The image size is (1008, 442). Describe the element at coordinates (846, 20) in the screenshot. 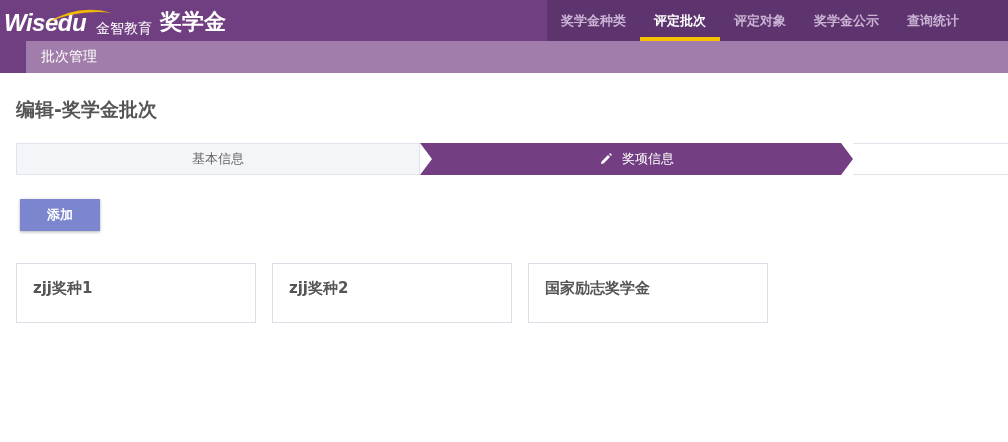

I see `nav-tab: 奖学金公示` at that location.